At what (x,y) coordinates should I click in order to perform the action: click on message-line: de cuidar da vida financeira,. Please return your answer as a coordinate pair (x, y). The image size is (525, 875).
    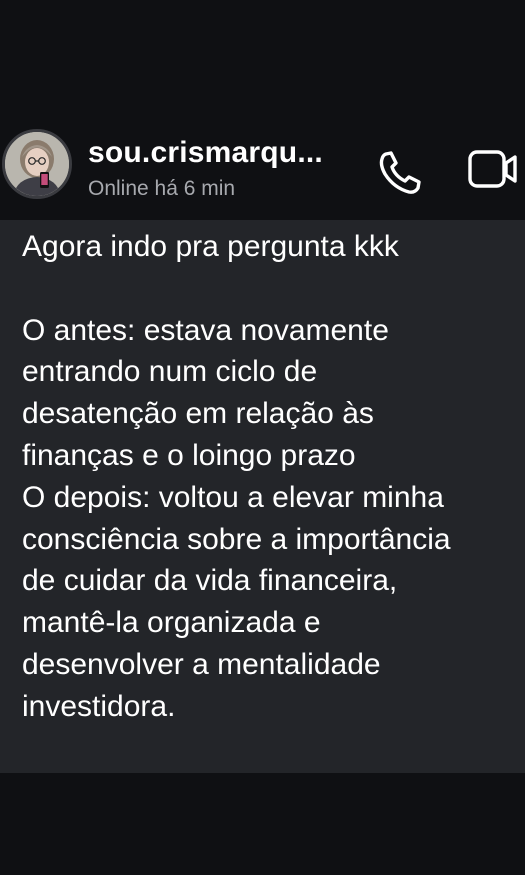
    Looking at the image, I should click on (210, 581).